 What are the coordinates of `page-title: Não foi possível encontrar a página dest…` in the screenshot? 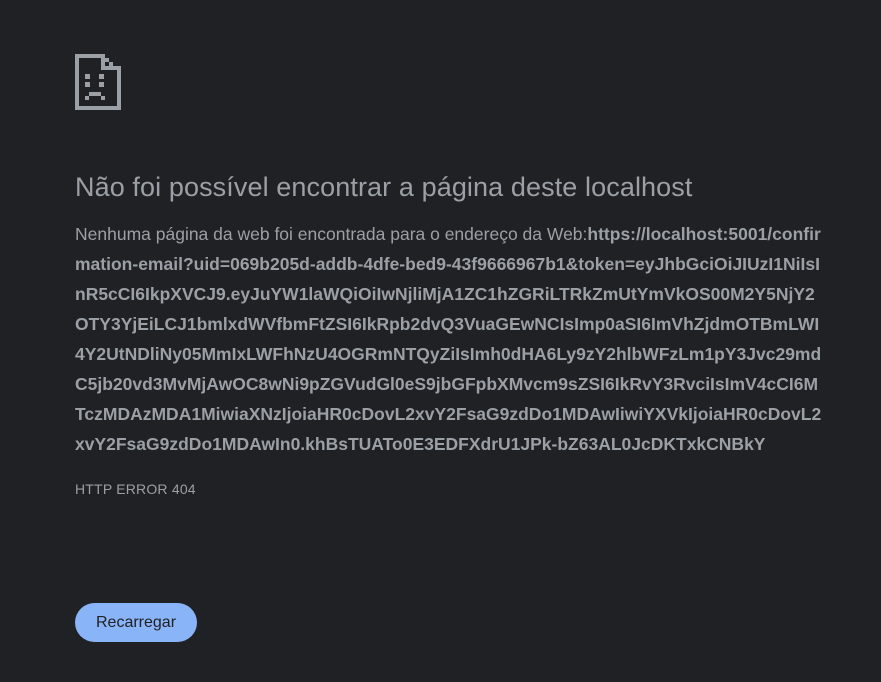 It's located at (384, 187).